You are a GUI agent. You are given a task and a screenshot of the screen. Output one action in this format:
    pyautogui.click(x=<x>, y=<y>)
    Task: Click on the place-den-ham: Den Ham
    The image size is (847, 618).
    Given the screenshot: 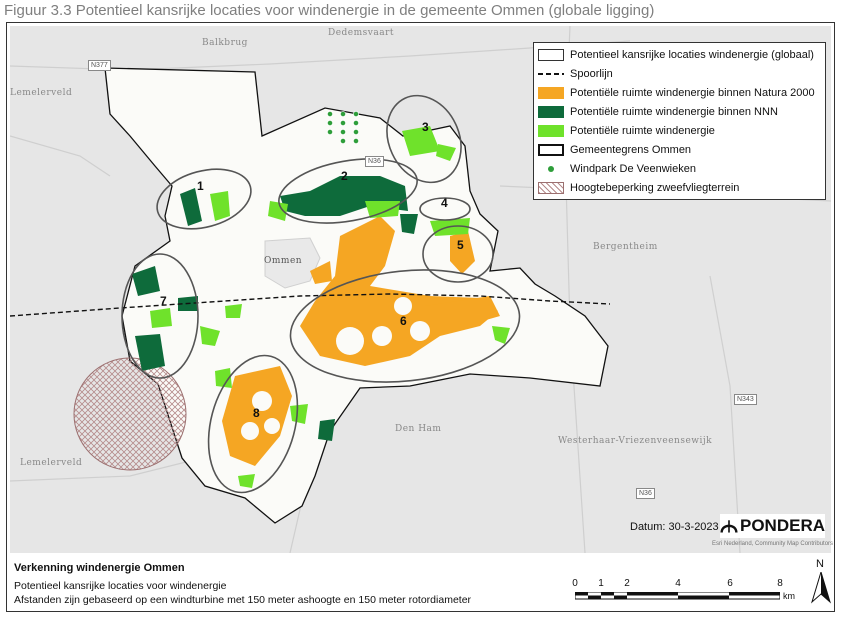 What is the action you would take?
    pyautogui.click(x=418, y=429)
    